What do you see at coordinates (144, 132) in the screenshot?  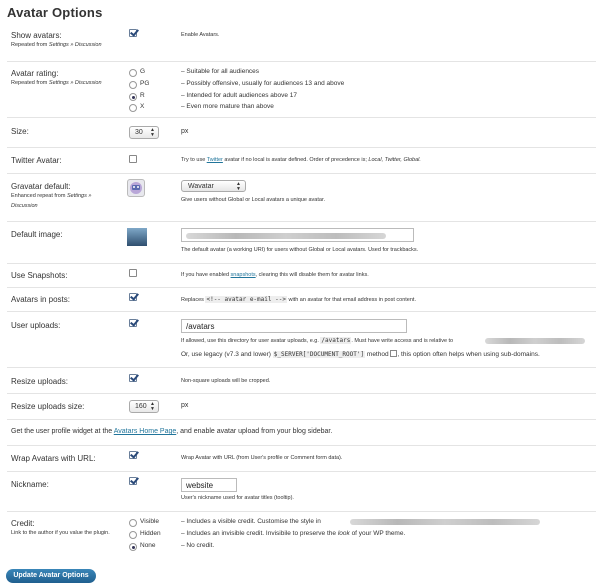 I see `size-stepper: 30 ▲ ▼` at bounding box center [144, 132].